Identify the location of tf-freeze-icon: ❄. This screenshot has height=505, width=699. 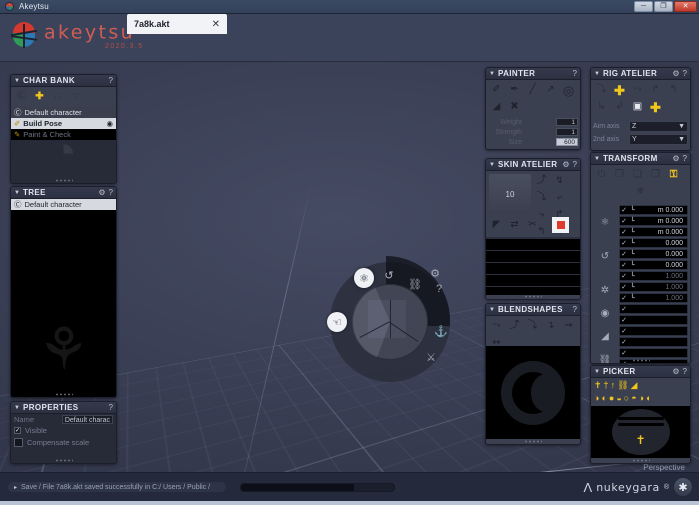
(640, 192).